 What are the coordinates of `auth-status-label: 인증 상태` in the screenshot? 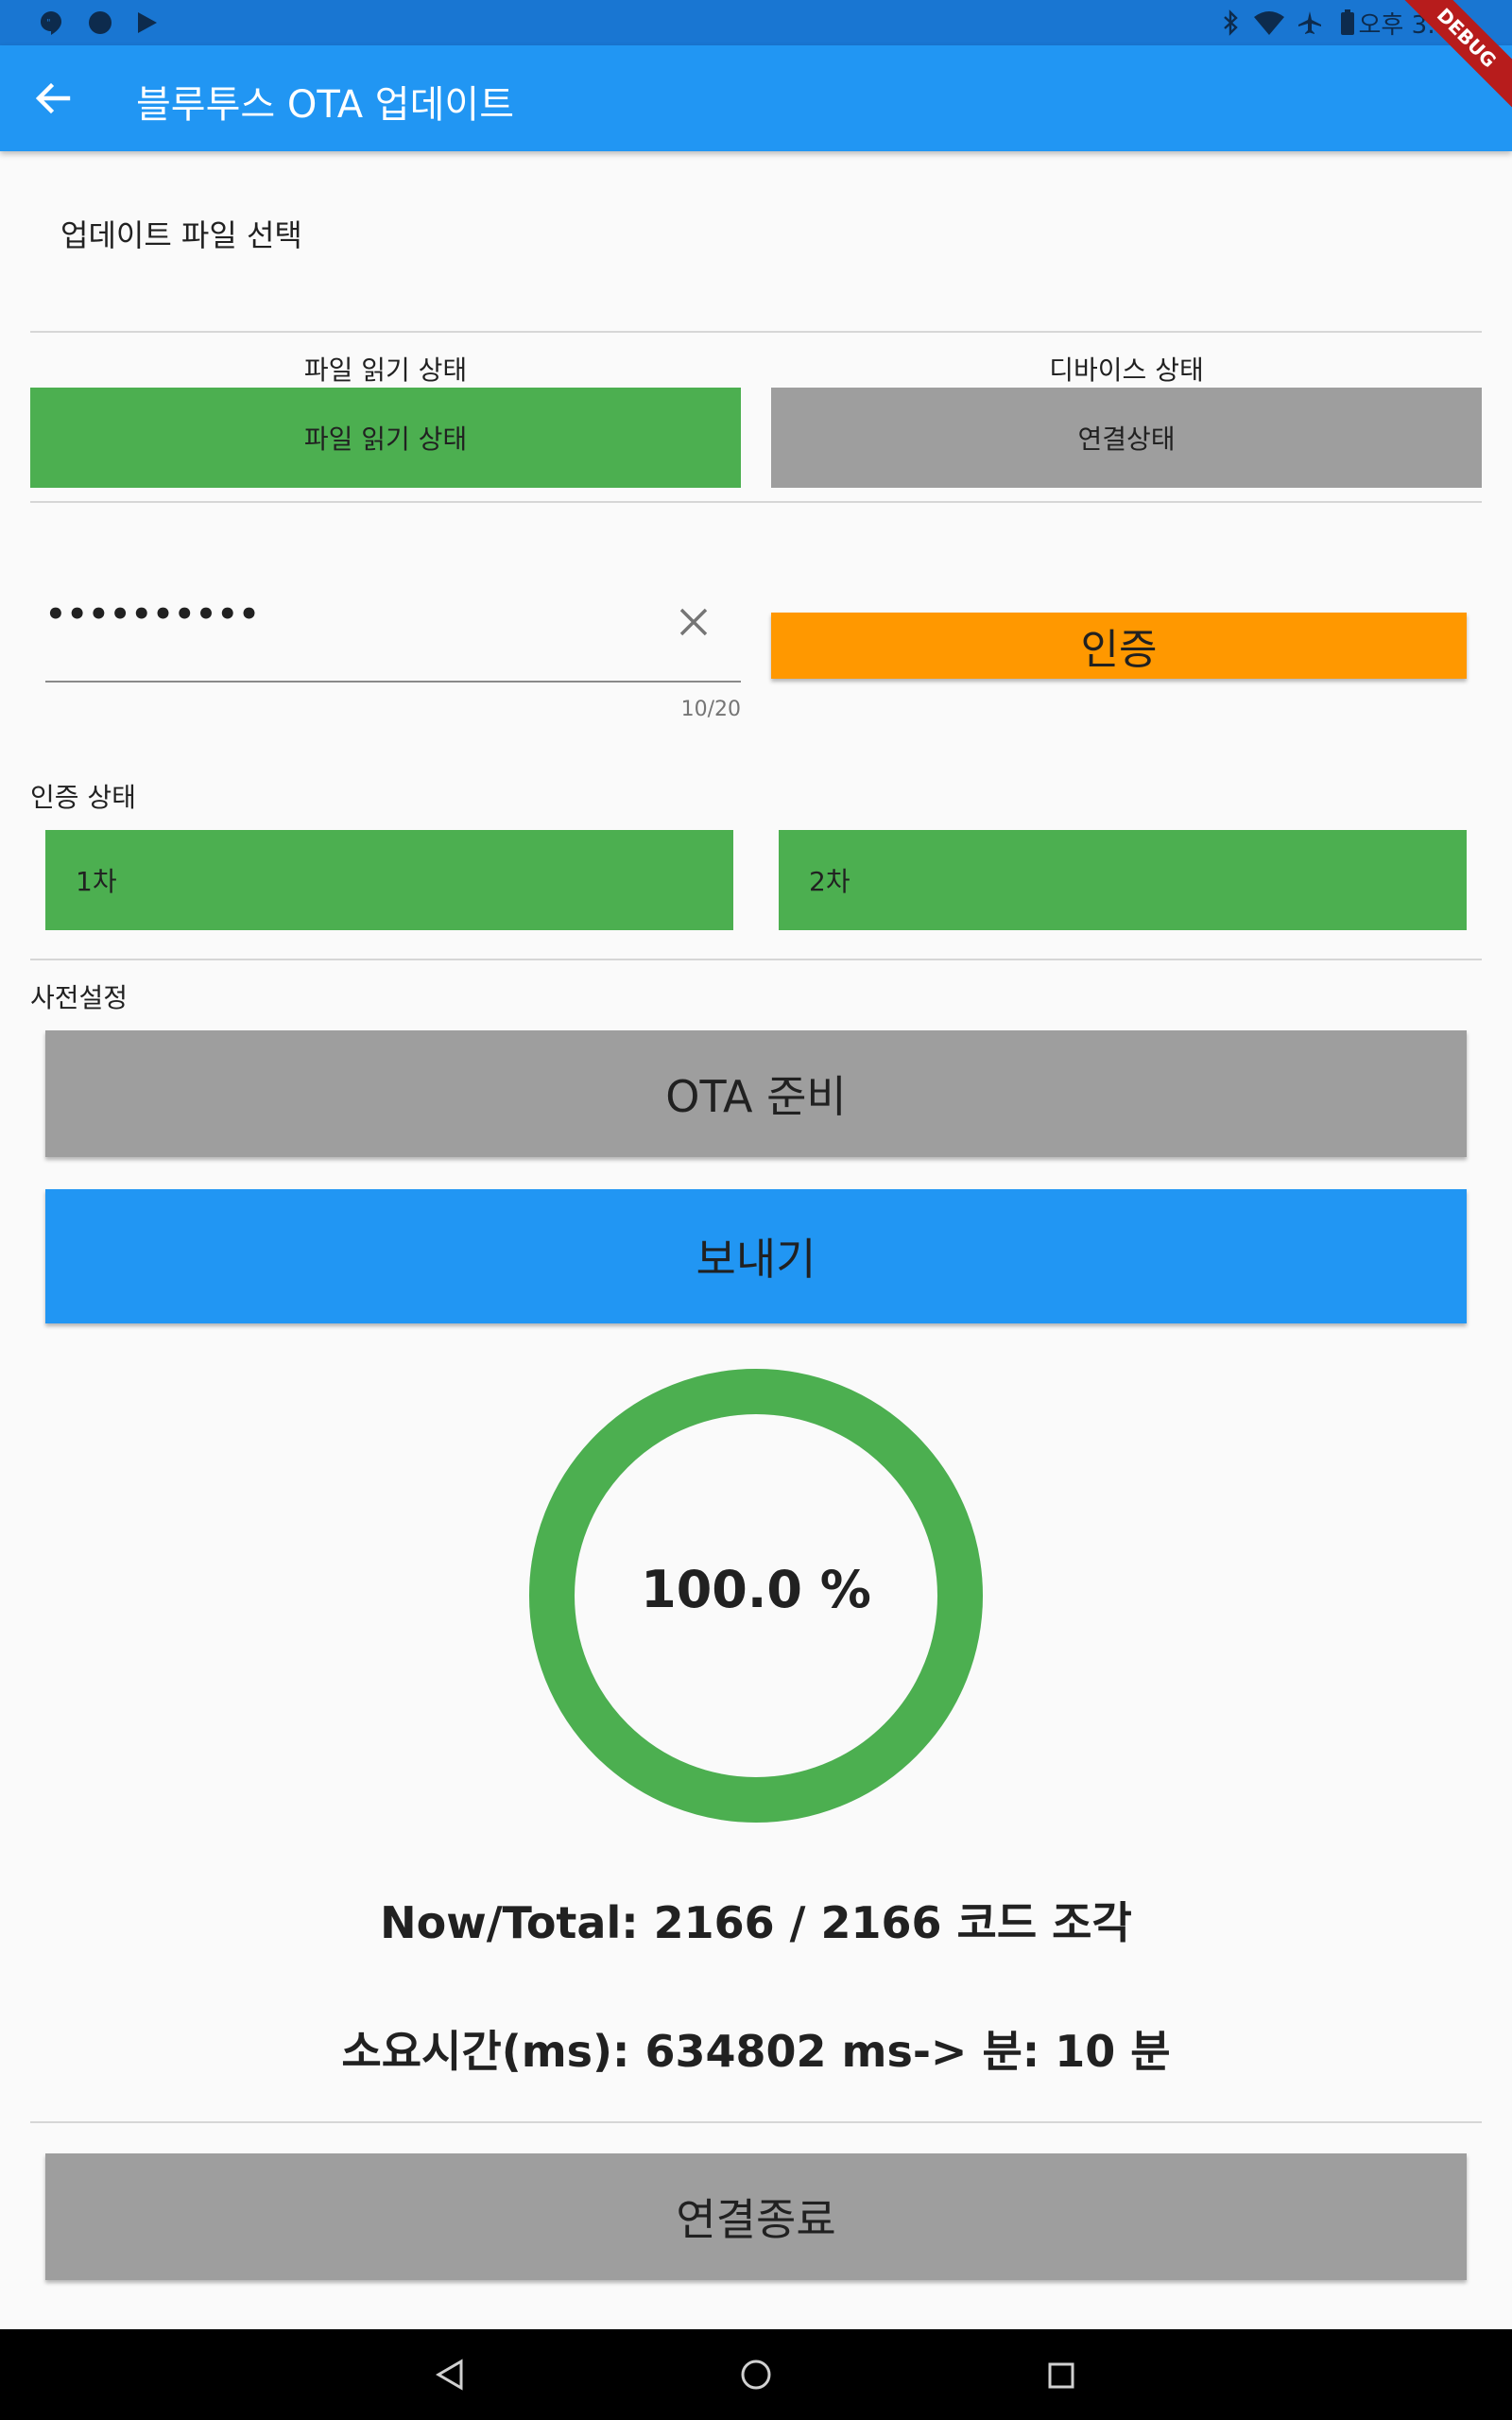 It's located at (83, 797).